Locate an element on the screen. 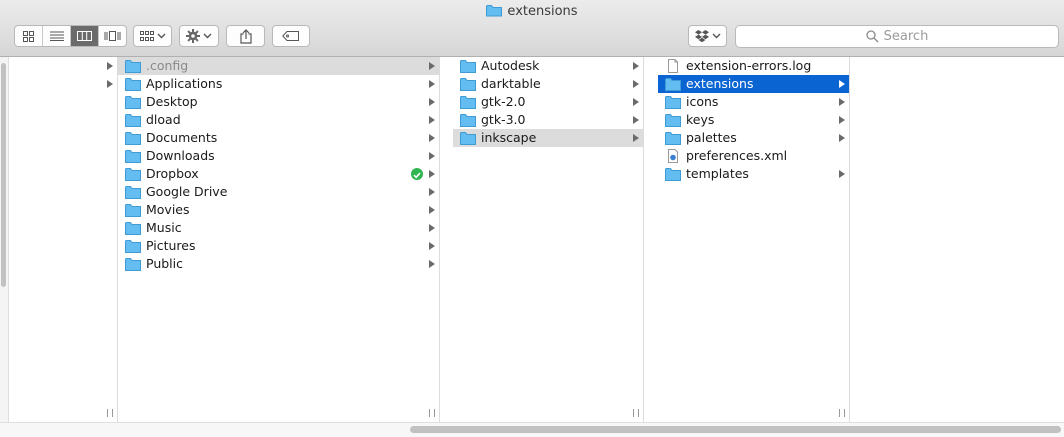  action-button is located at coordinates (199, 36).